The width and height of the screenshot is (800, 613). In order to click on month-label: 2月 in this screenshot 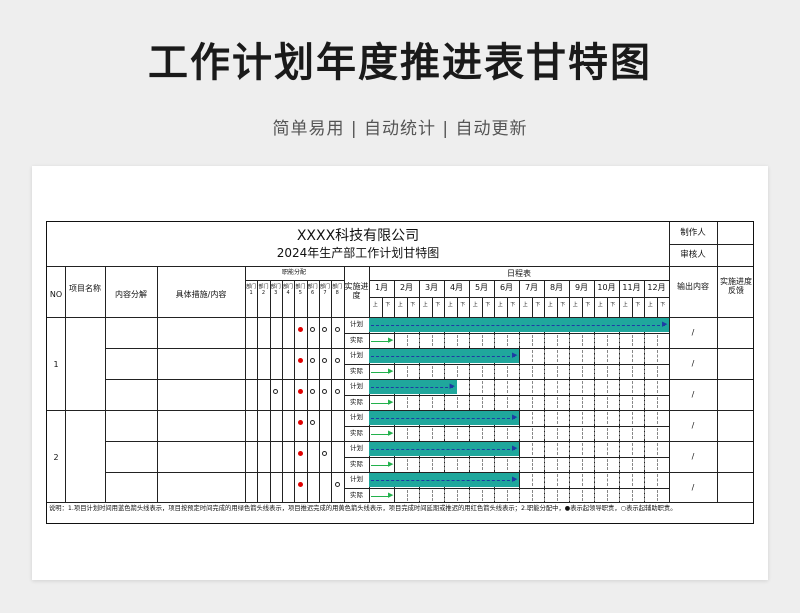, I will do `click(406, 287)`.